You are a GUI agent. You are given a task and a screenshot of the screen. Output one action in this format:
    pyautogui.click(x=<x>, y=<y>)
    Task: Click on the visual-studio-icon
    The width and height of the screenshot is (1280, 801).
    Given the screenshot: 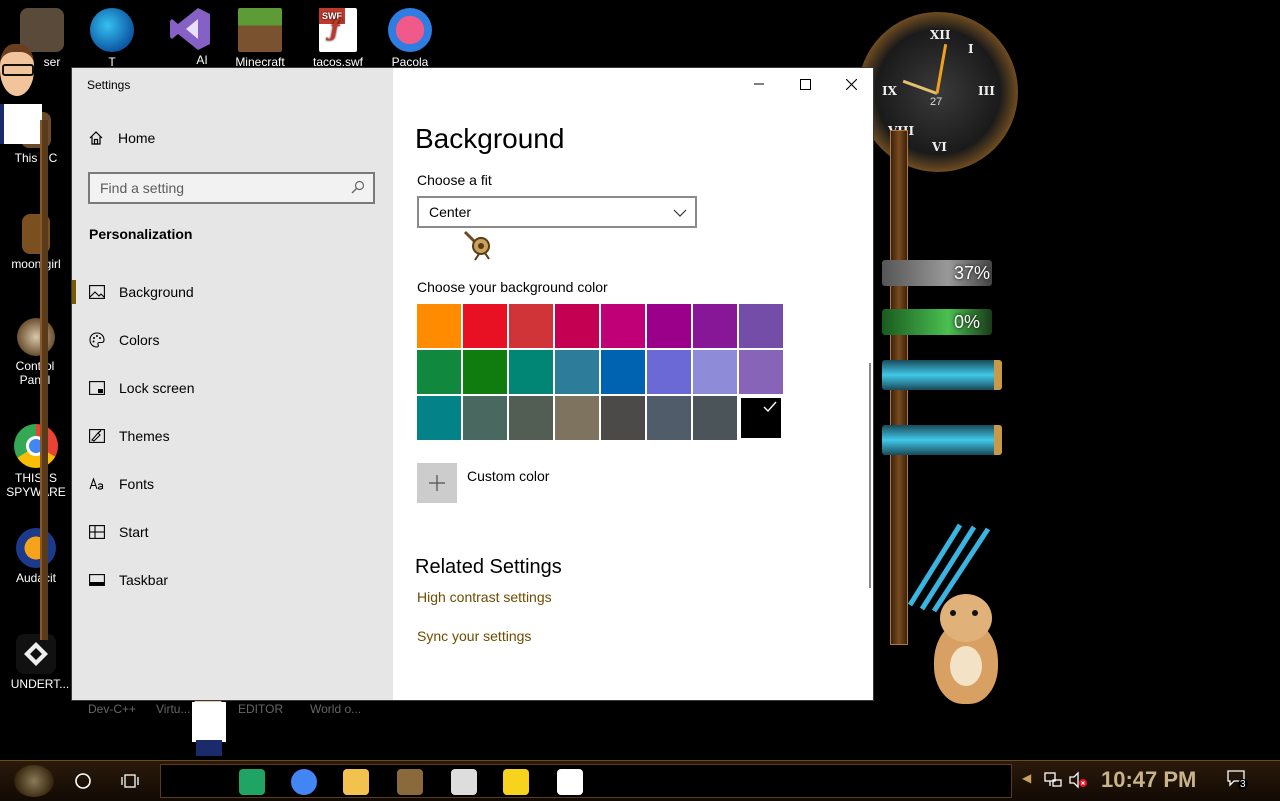 What is the action you would take?
    pyautogui.click(x=190, y=28)
    